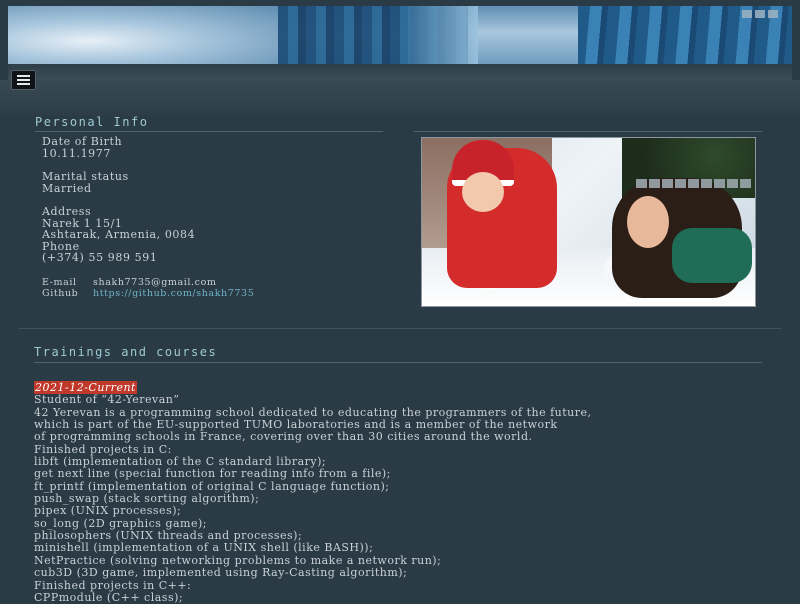 The width and height of the screenshot is (800, 604). I want to click on marital-value: Married, so click(67, 188).